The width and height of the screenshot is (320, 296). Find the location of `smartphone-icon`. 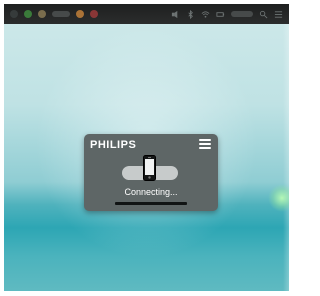

smartphone-icon is located at coordinates (149, 168).